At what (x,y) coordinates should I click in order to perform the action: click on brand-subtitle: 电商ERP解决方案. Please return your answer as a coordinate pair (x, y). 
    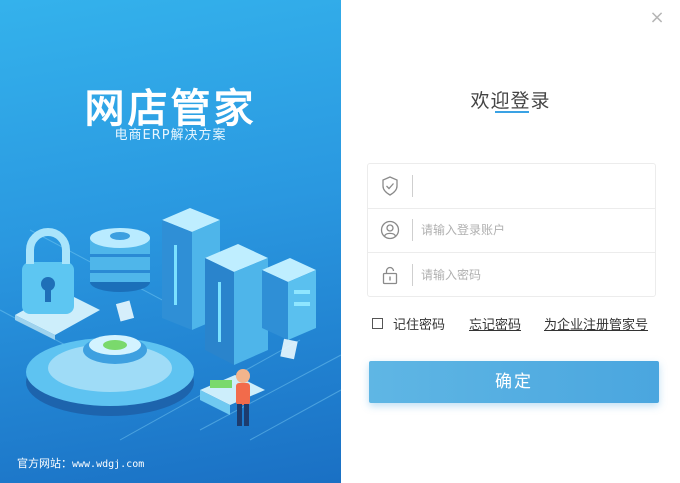
    Looking at the image, I should click on (170, 135).